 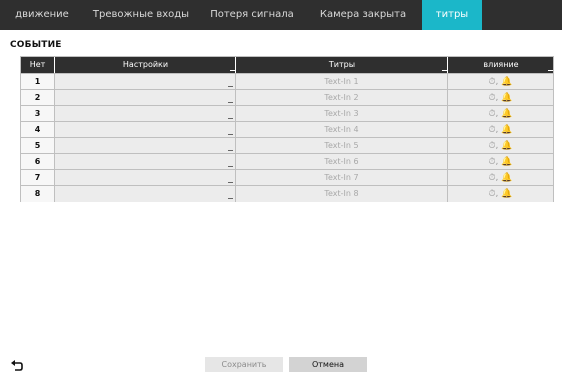 I want to click on text-cell: Text-In 6, so click(x=341, y=162).